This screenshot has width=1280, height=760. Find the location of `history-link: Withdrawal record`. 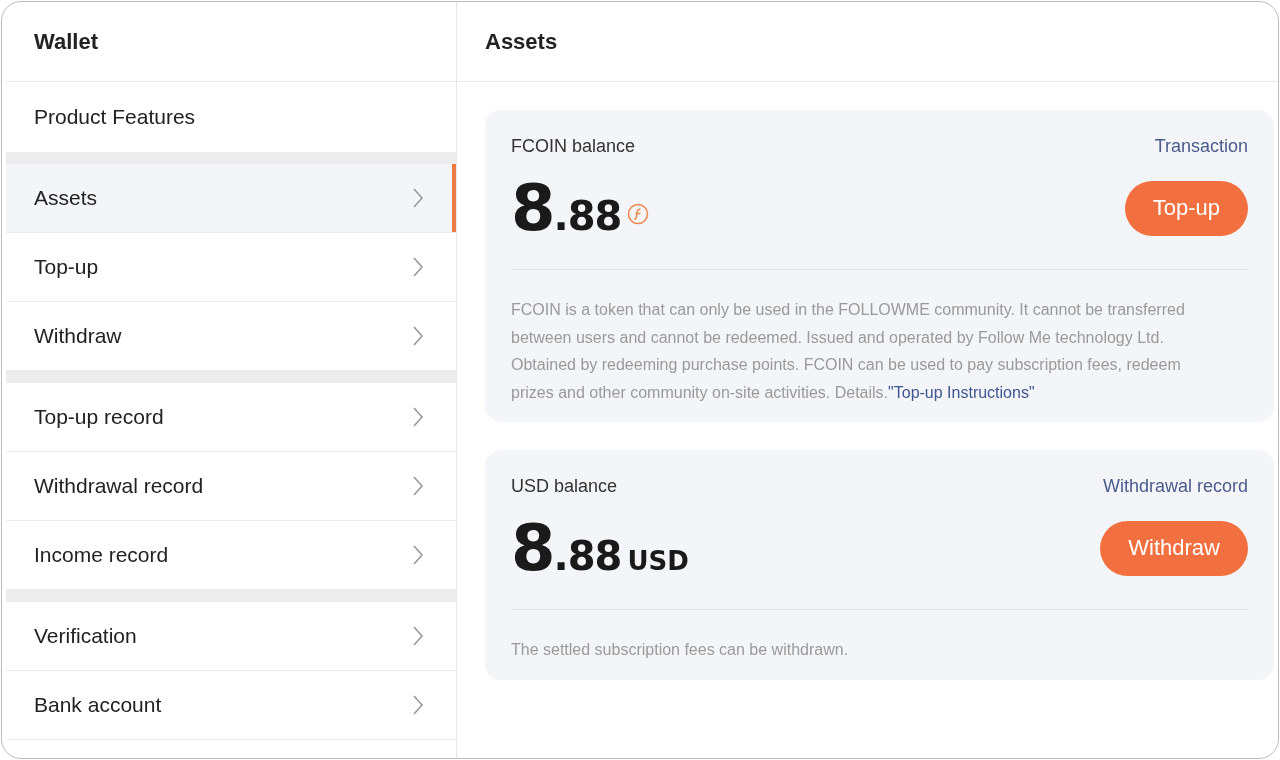

history-link: Withdrawal record is located at coordinates (1175, 486).